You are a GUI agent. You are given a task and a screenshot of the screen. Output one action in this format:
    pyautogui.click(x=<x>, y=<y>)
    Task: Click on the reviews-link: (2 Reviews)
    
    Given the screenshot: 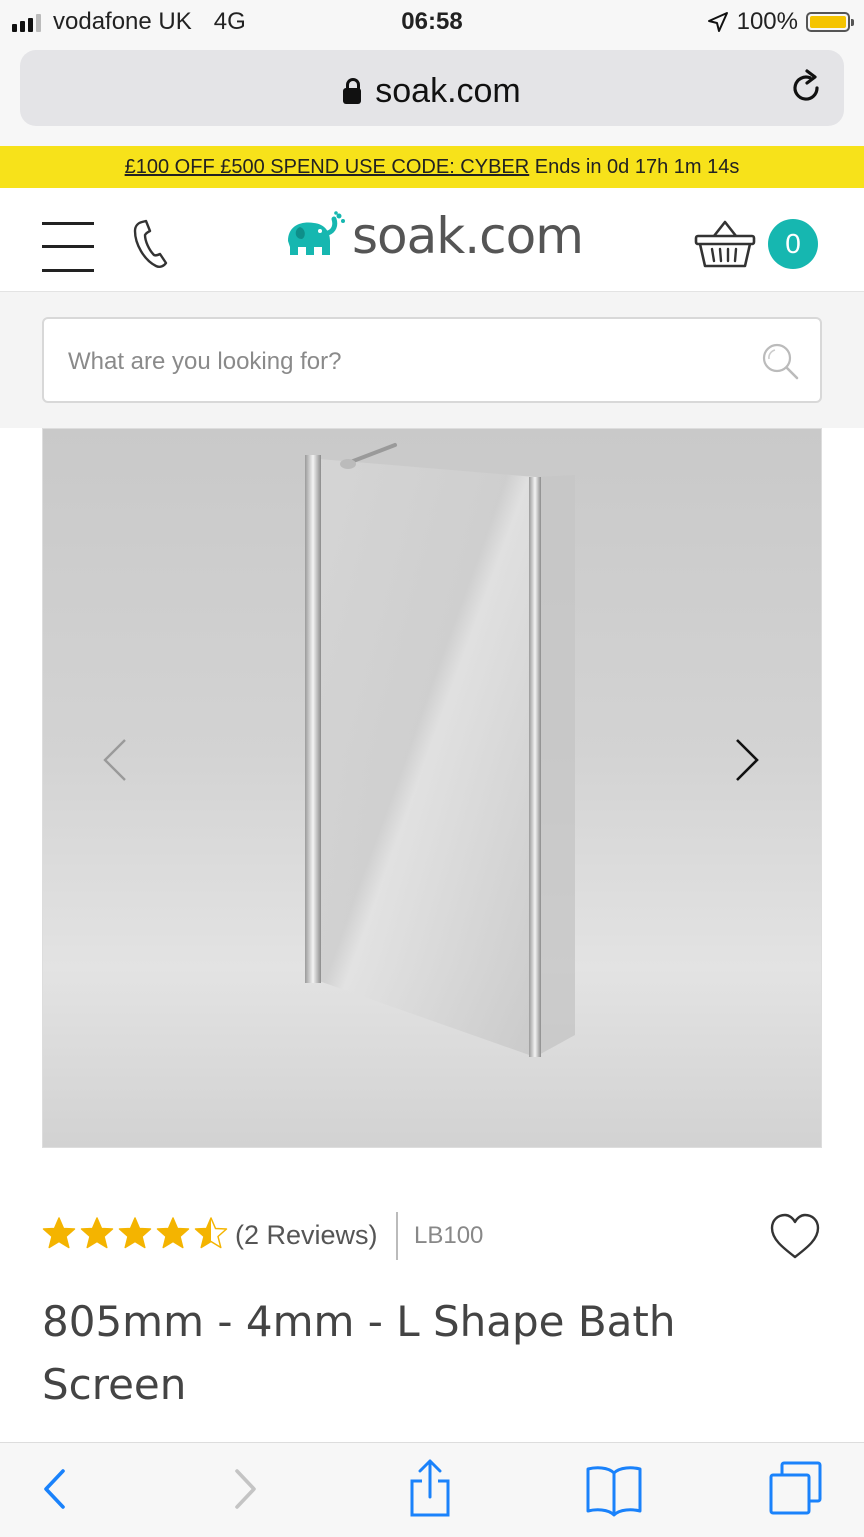 What is the action you would take?
    pyautogui.click(x=306, y=1235)
    